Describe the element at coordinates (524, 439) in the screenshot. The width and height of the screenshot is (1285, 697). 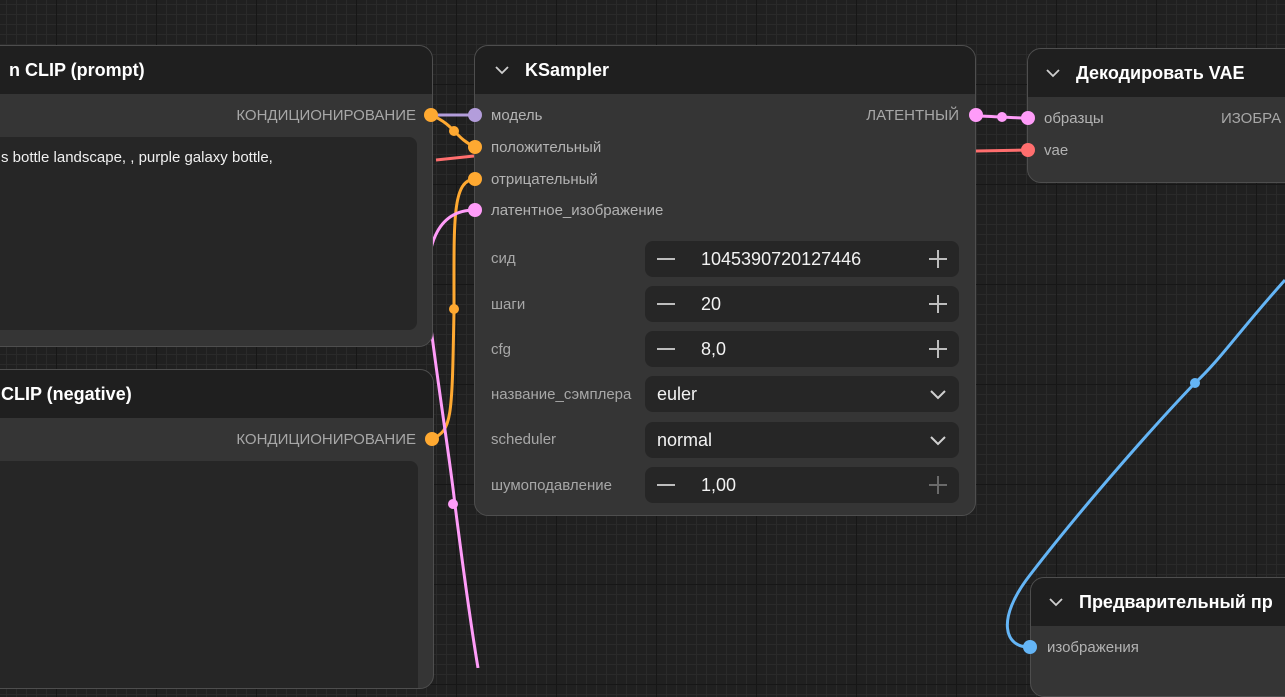
I see `widget-label-scheduler: scheduler` at that location.